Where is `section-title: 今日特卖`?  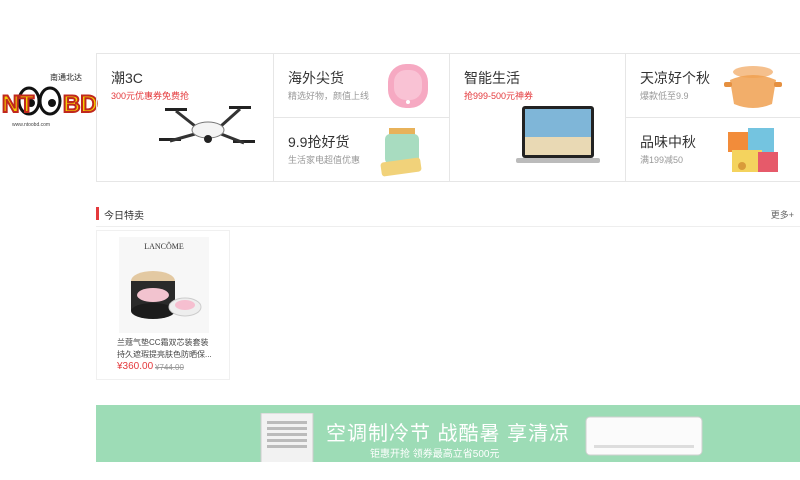
section-title: 今日特卖 is located at coordinates (124, 216).